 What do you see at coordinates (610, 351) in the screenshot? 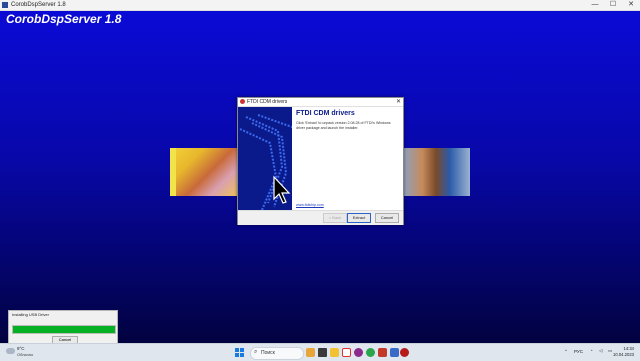
I see `battery-icon: ▭` at bounding box center [610, 351].